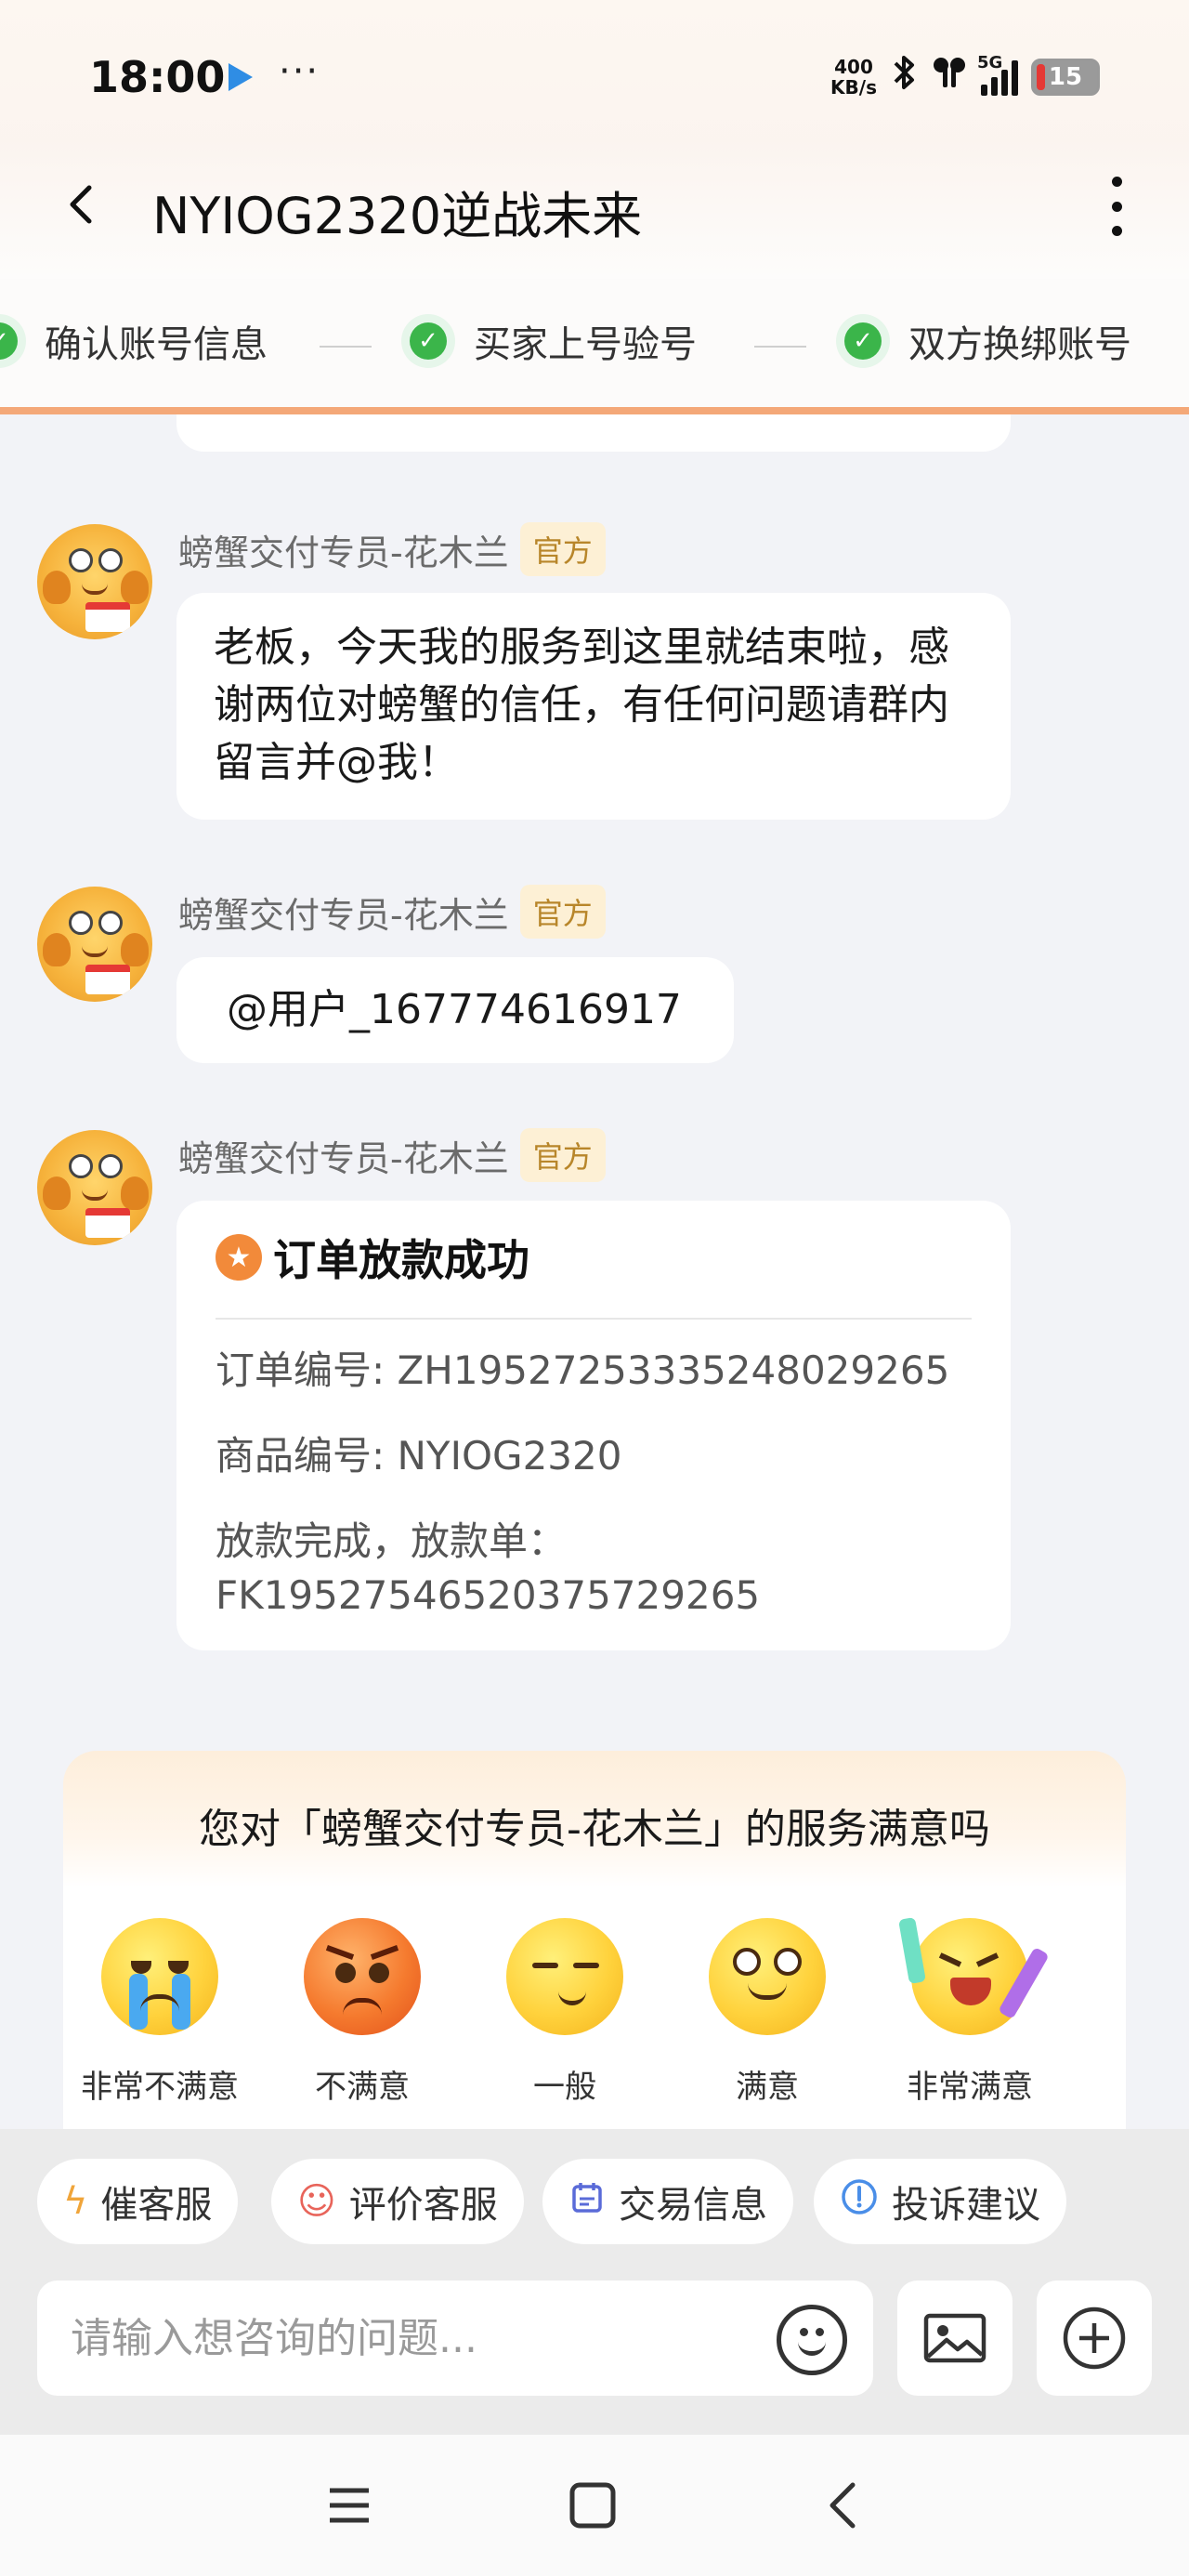 The image size is (1189, 2576). I want to click on input-bar, so click(594, 2346).